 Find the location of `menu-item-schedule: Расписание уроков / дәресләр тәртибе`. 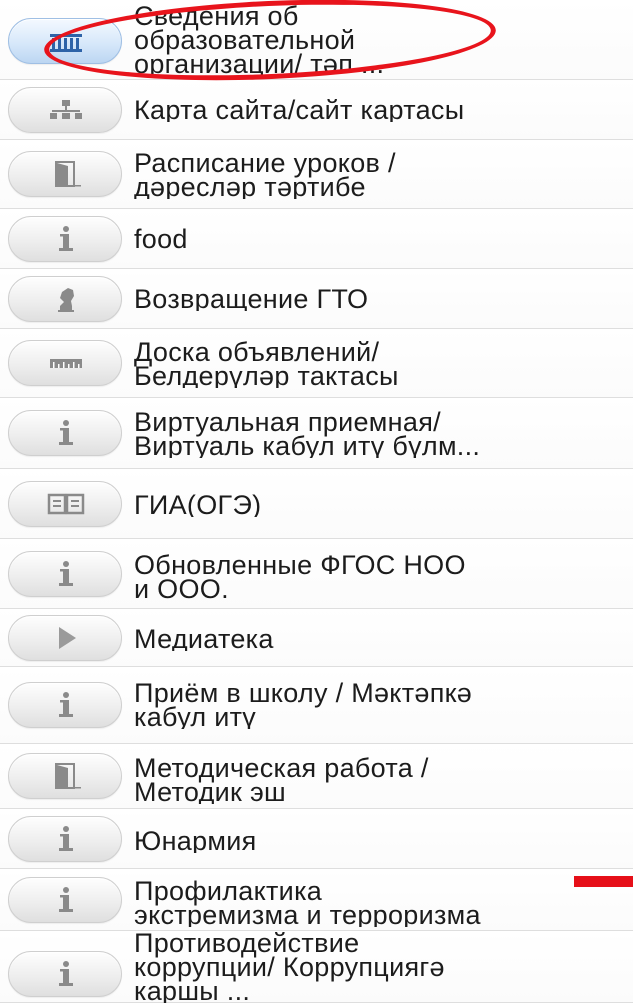

menu-item-schedule: Расписание уроков / дәресләр тәртибе is located at coordinates (316, 174).